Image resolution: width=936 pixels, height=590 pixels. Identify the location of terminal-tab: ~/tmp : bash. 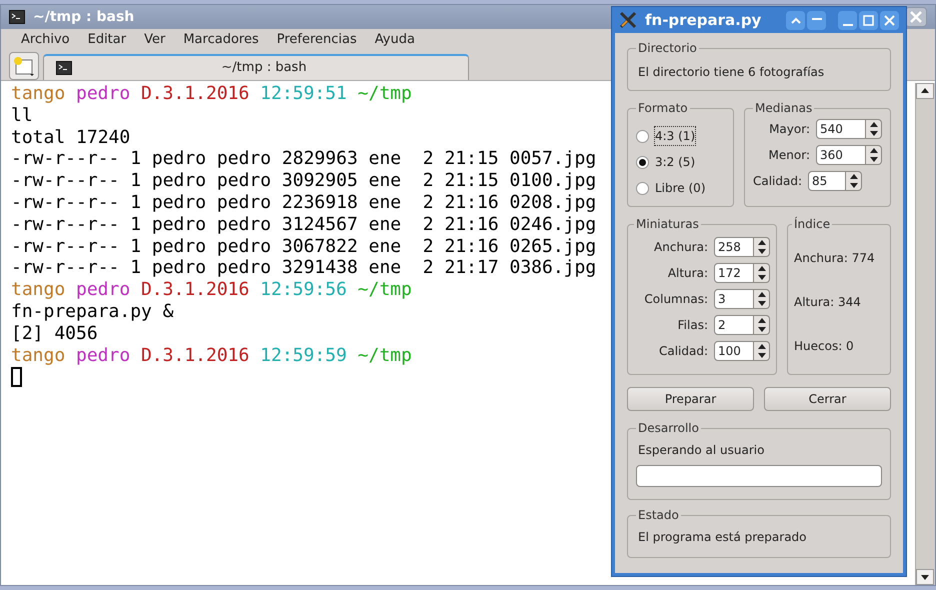
(256, 67).